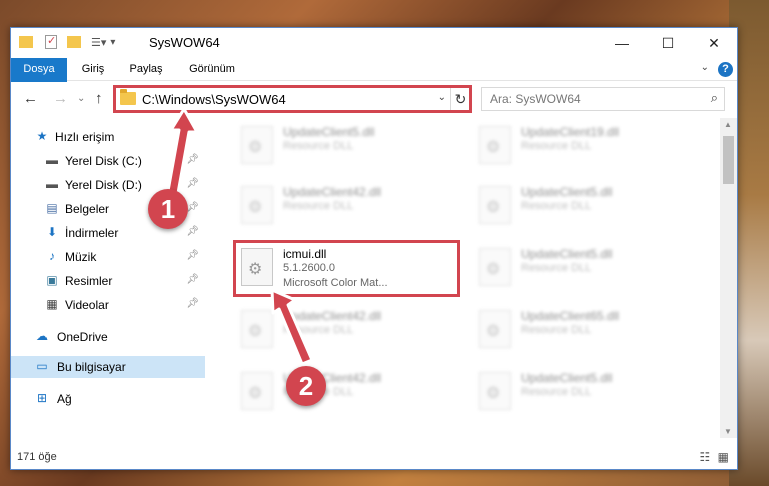 The image size is (769, 486). Describe the element at coordinates (306, 386) in the screenshot. I see `step-2-badge: 2` at that location.